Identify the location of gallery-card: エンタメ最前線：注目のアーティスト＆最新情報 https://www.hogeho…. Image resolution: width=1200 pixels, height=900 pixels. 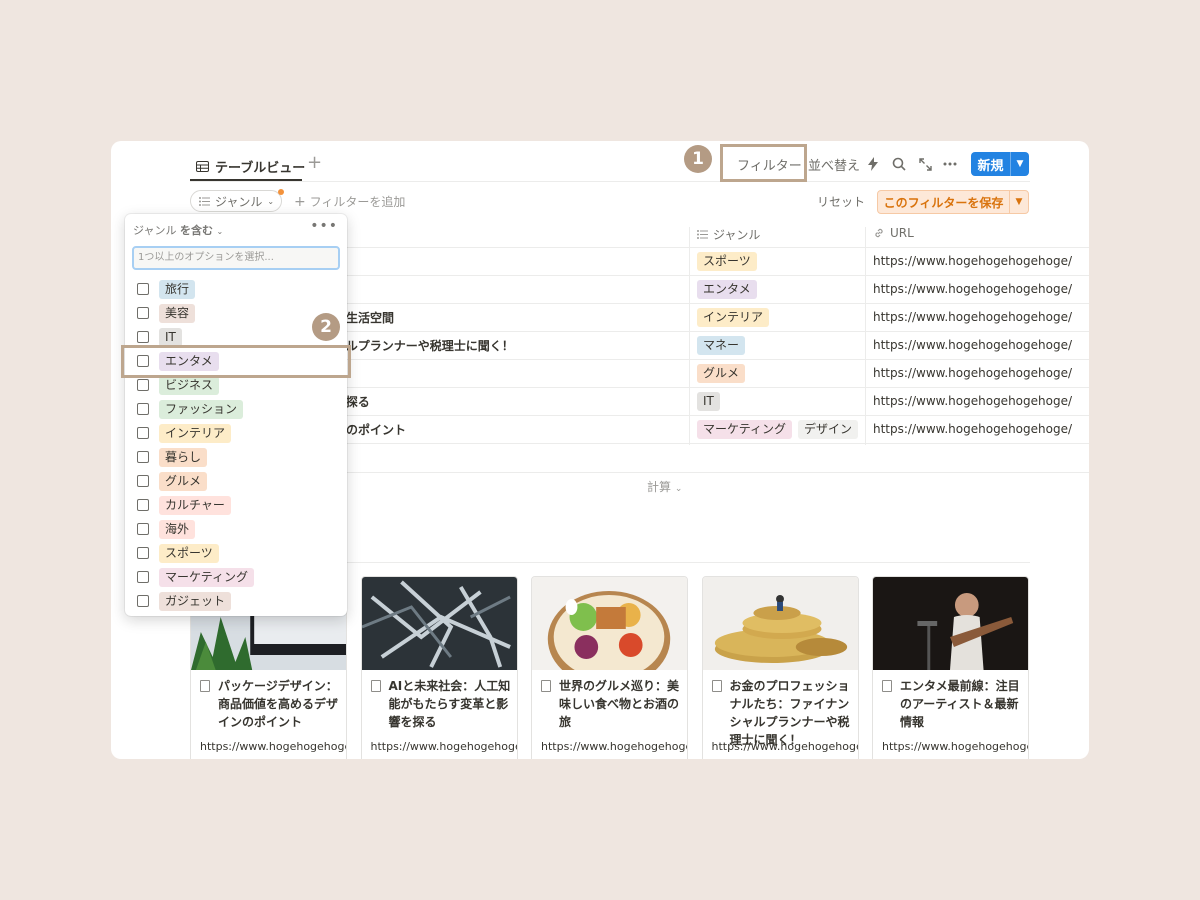
(950, 667).